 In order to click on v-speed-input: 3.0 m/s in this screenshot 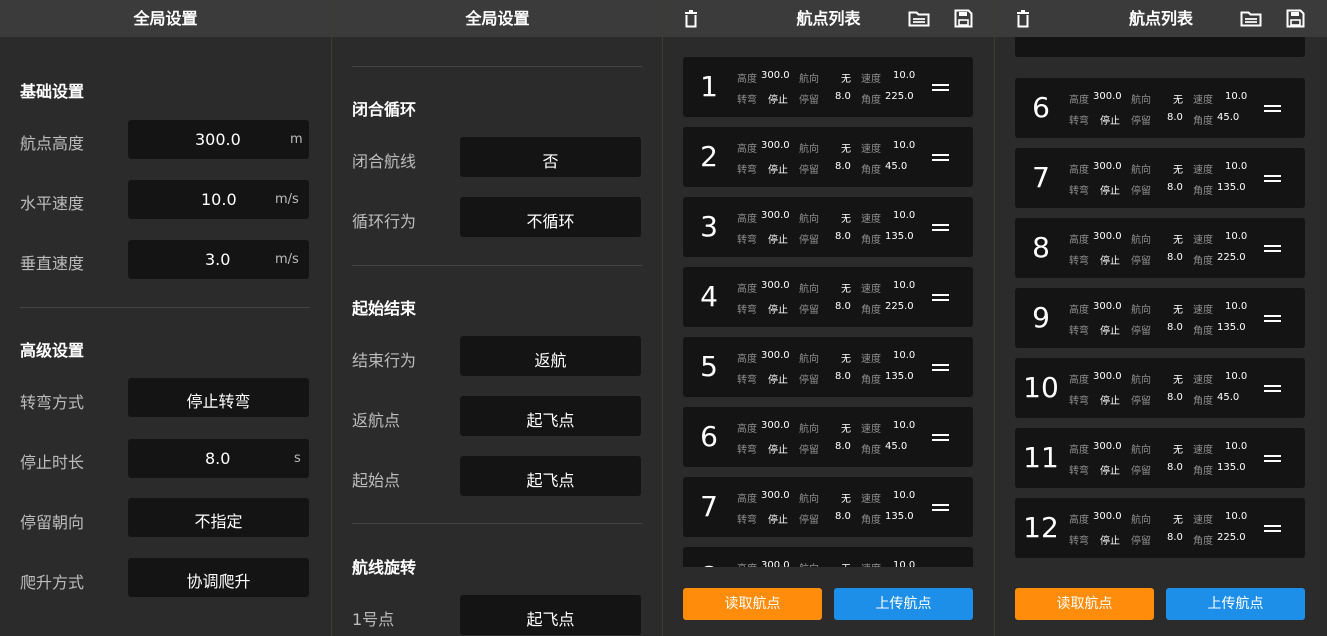, I will do `click(218, 259)`.